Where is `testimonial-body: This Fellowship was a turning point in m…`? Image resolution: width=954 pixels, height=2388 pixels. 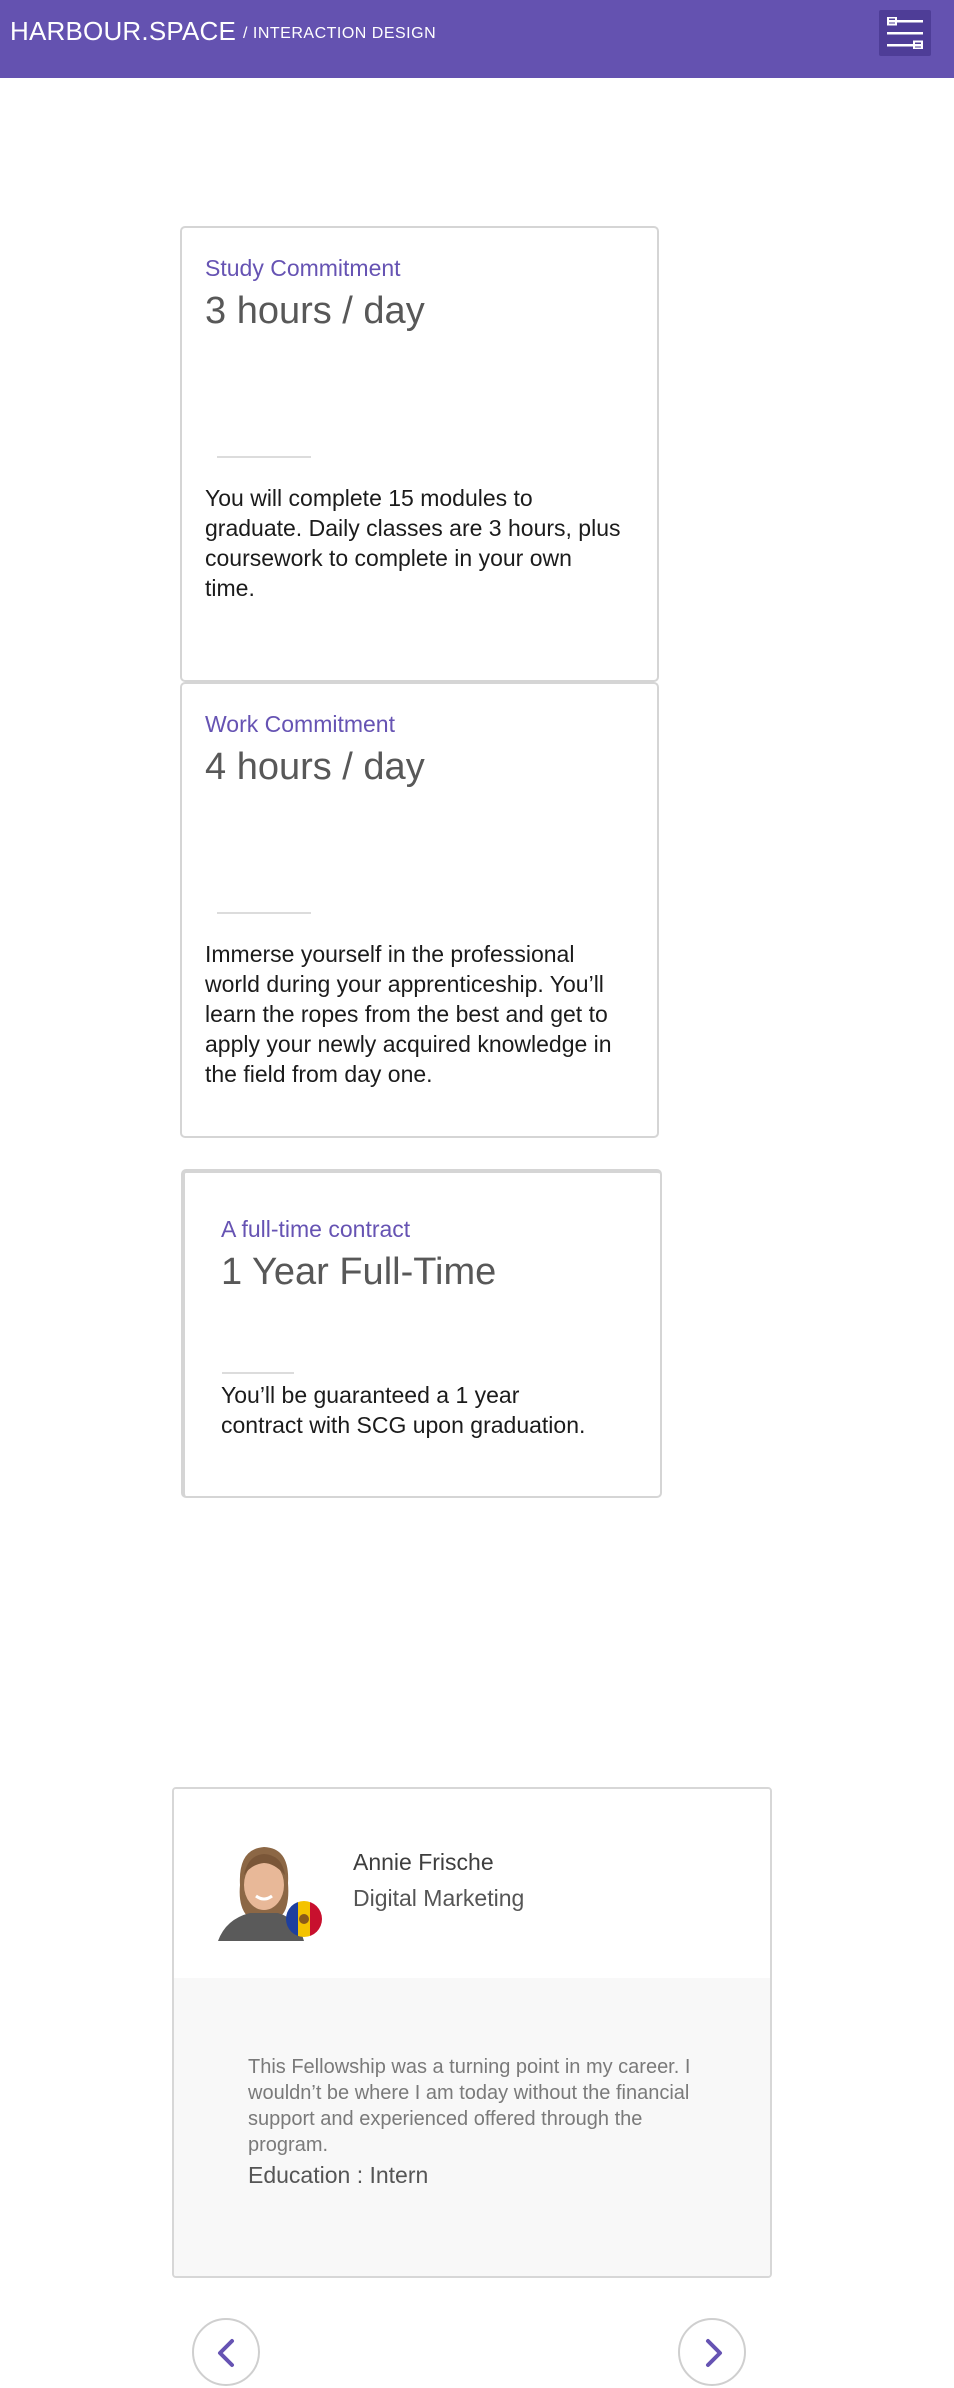
testimonial-body: This Fellowship was a turning point in m… is located at coordinates (472, 2127).